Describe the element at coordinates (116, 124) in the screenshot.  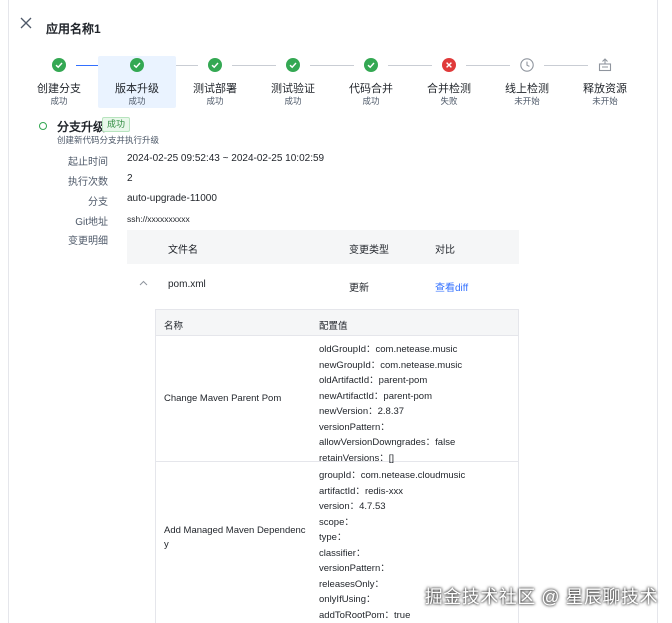
I see `status-badge: 成功` at that location.